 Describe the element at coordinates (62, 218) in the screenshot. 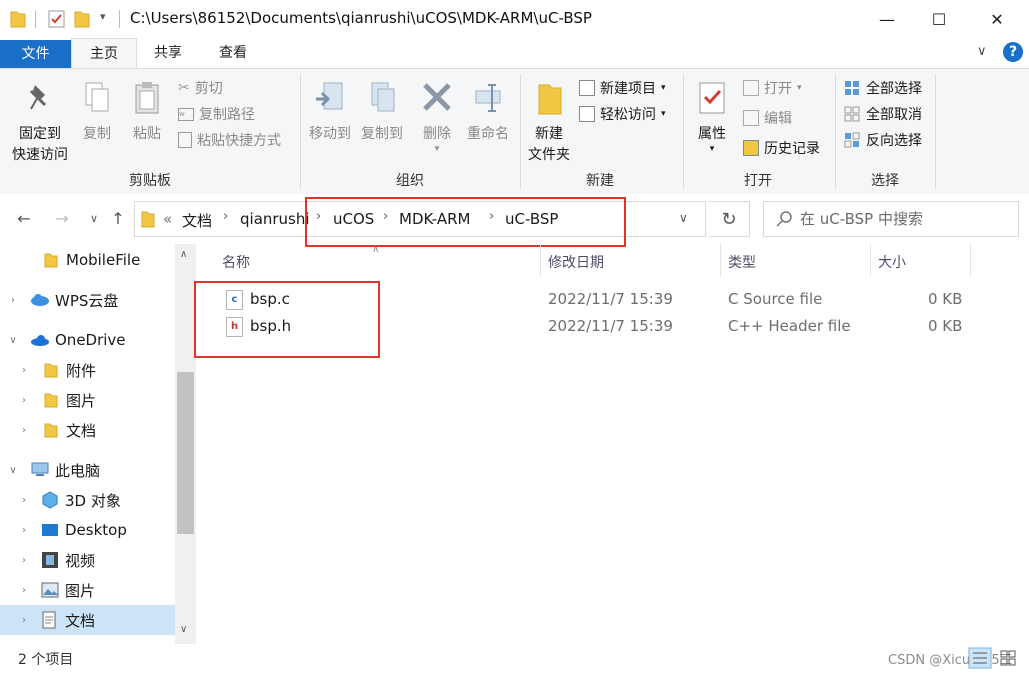

I see `forward-arrow-icon: →` at that location.